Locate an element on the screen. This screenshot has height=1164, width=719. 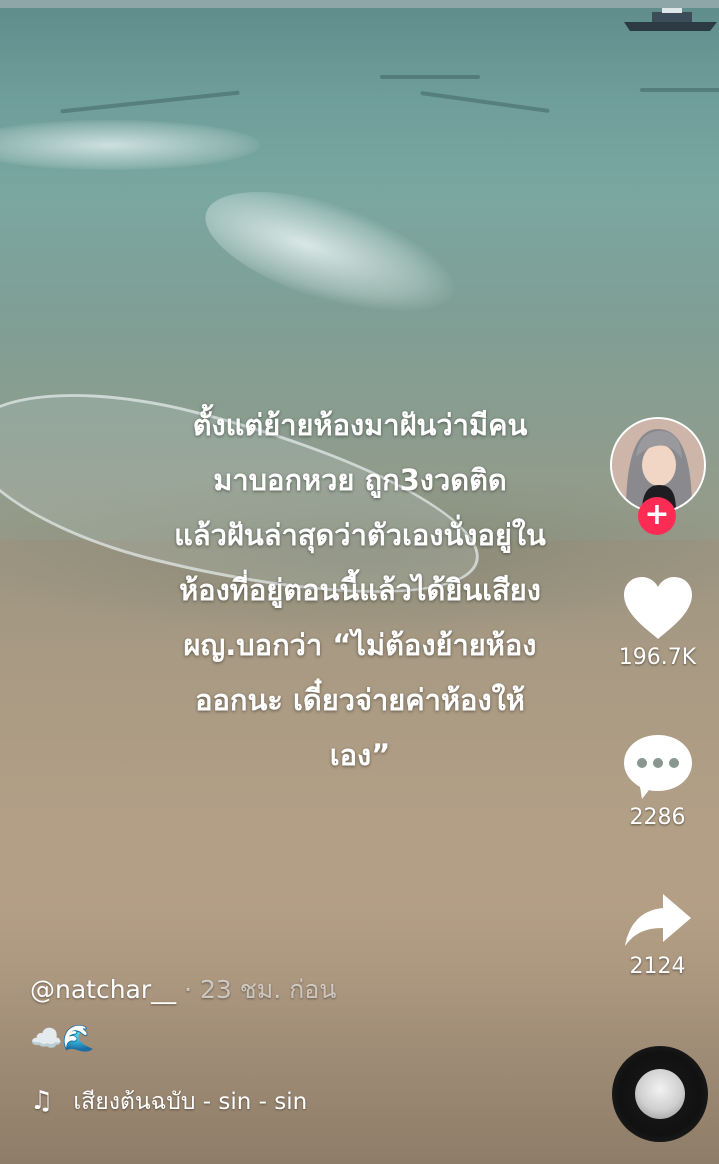
caption-line: ห้องที่อยู่ตอนนี้แล้วได้ยินเสียง is located at coordinates (360, 590).